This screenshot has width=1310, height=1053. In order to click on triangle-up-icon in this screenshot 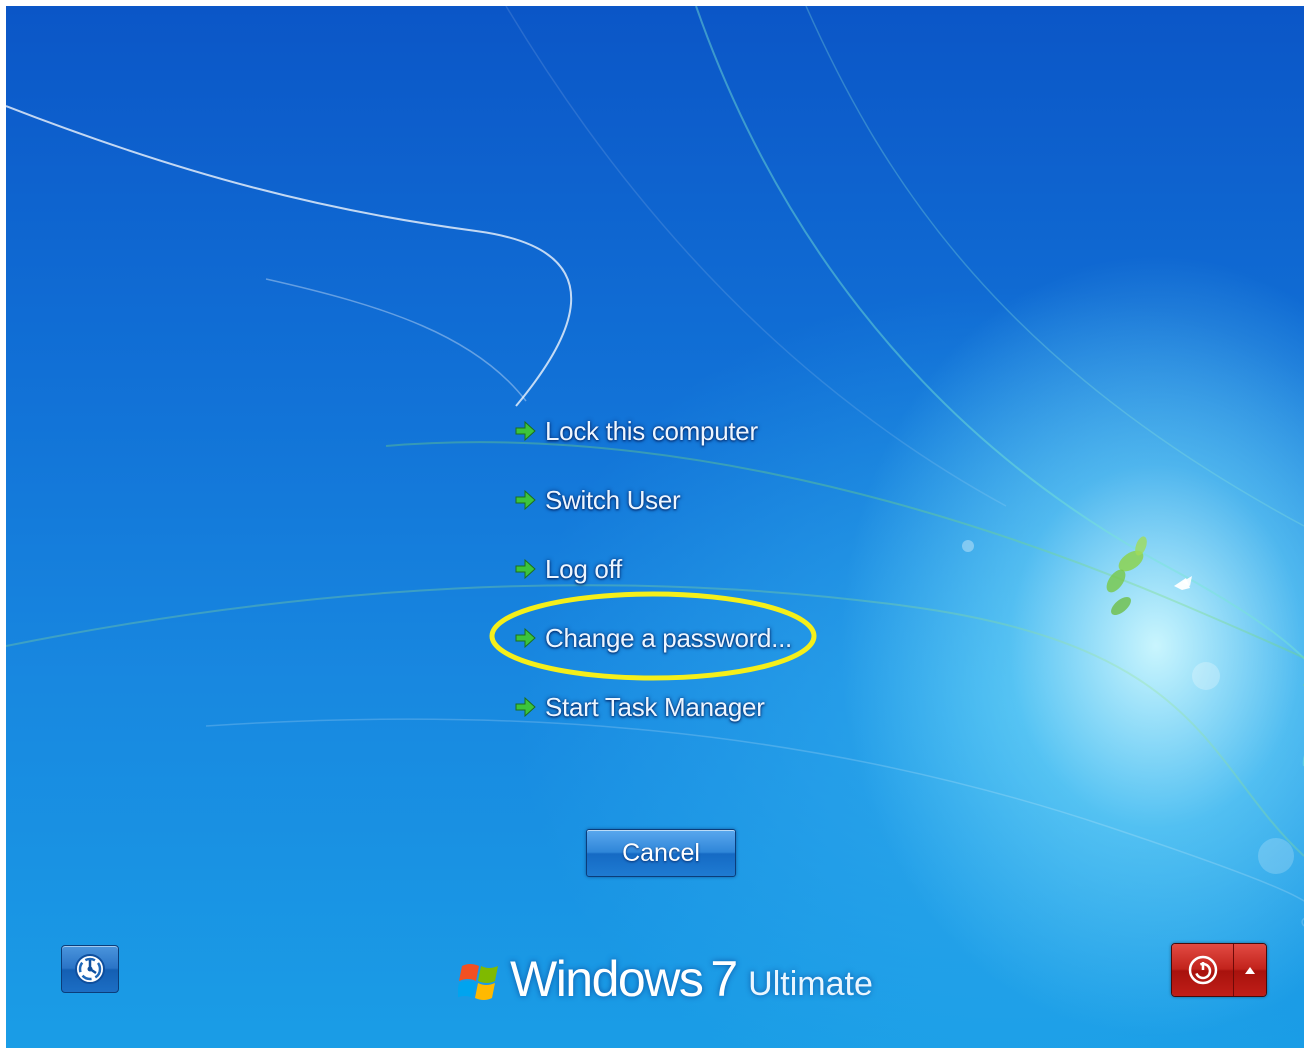, I will do `click(1250, 970)`.